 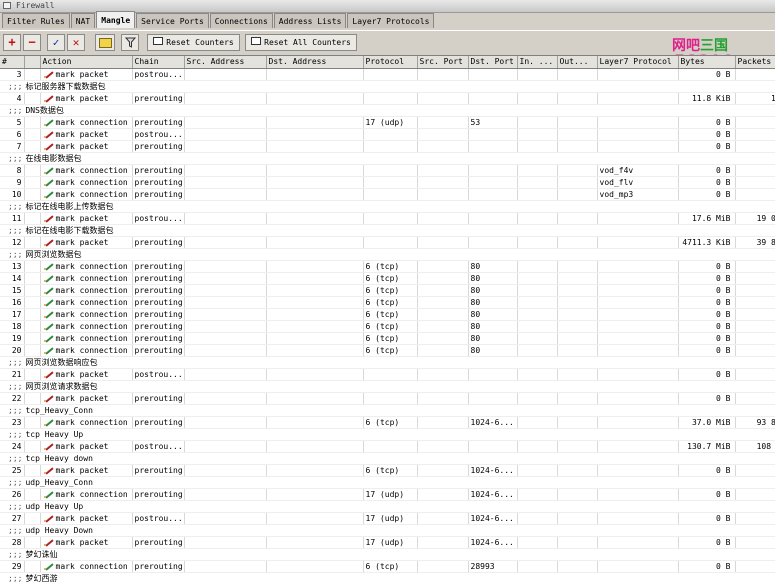 I want to click on disable-button: ✕, so click(x=76, y=42).